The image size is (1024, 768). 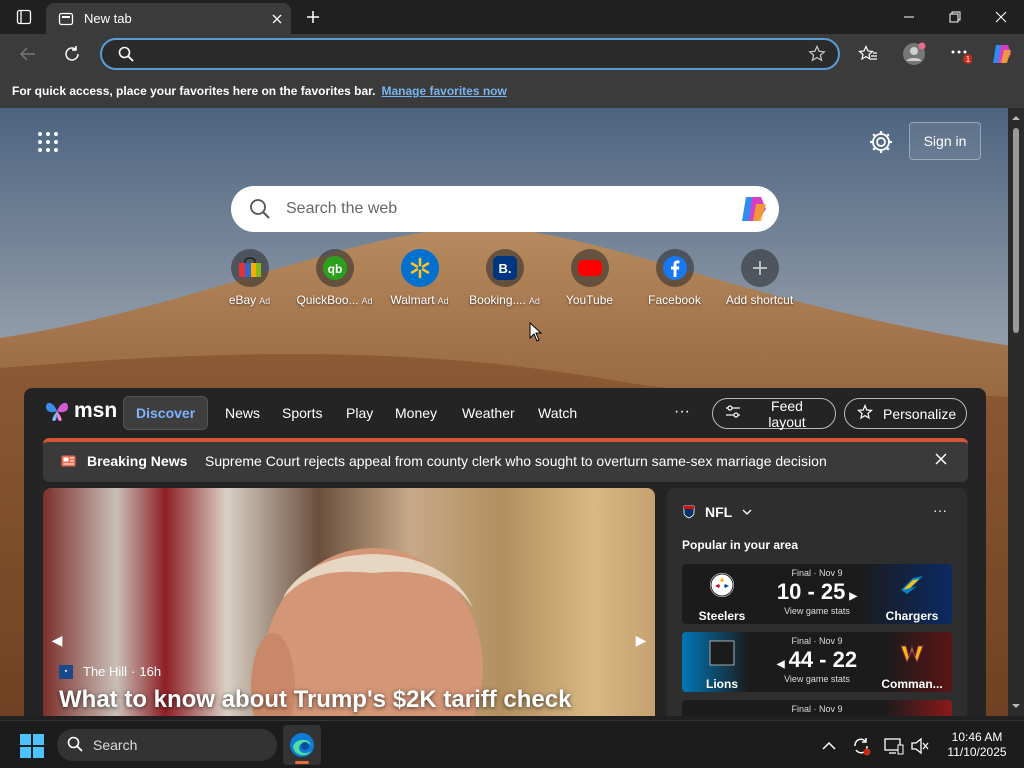 What do you see at coordinates (940, 510) in the screenshot?
I see `nfl-more-icon: ···` at bounding box center [940, 510].